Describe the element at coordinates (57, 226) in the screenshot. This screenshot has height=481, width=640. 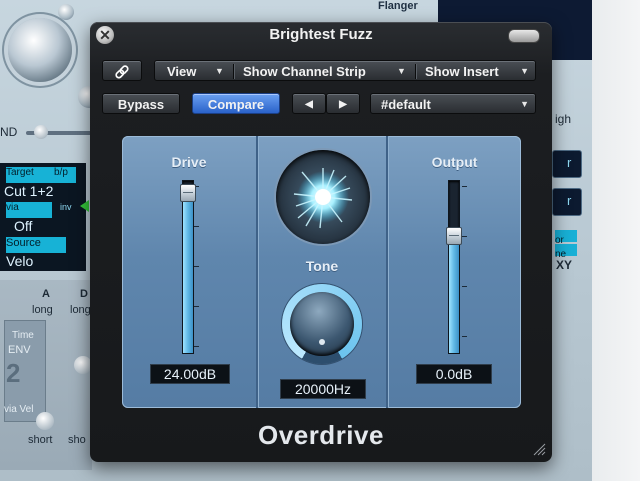
I see `via-value: Off` at that location.